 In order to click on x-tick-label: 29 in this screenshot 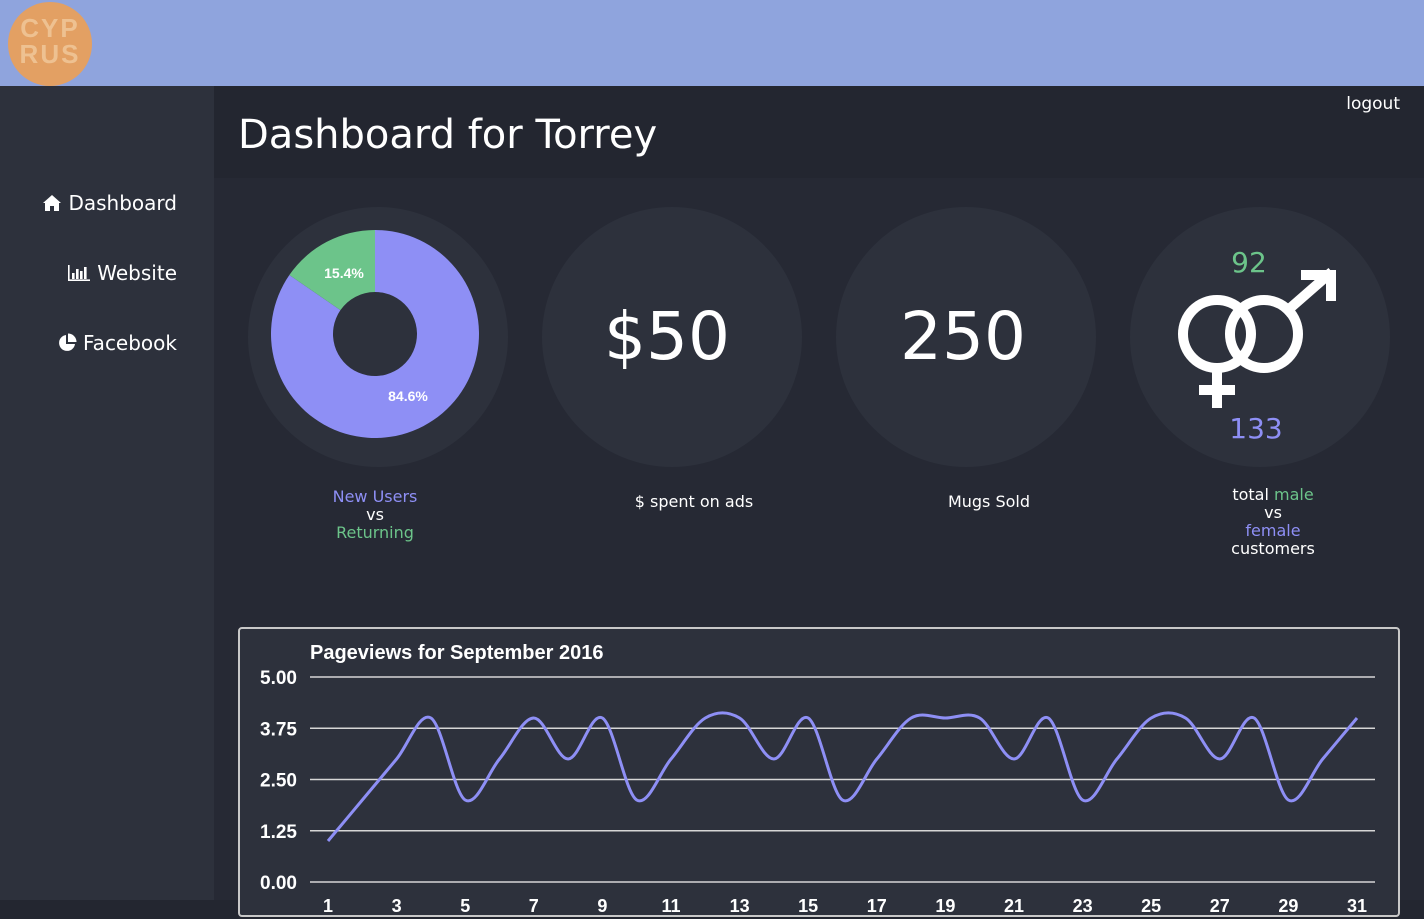, I will do `click(1288, 906)`.